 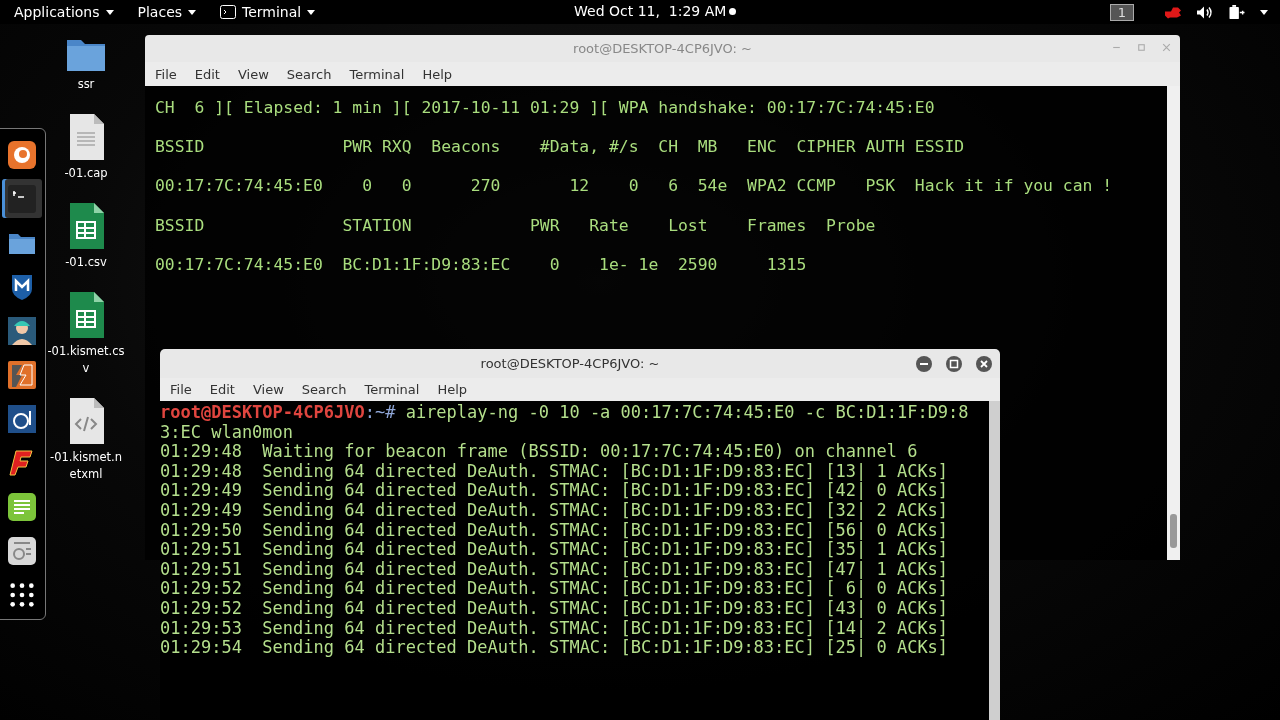 What do you see at coordinates (554, 550) in the screenshot?
I see `terminal-line: 01:29:51 Sending 64 directed DeAuth. STMAC: [BC:D1:1F:D9:83:EC] [35| 1 ACKs]` at bounding box center [554, 550].